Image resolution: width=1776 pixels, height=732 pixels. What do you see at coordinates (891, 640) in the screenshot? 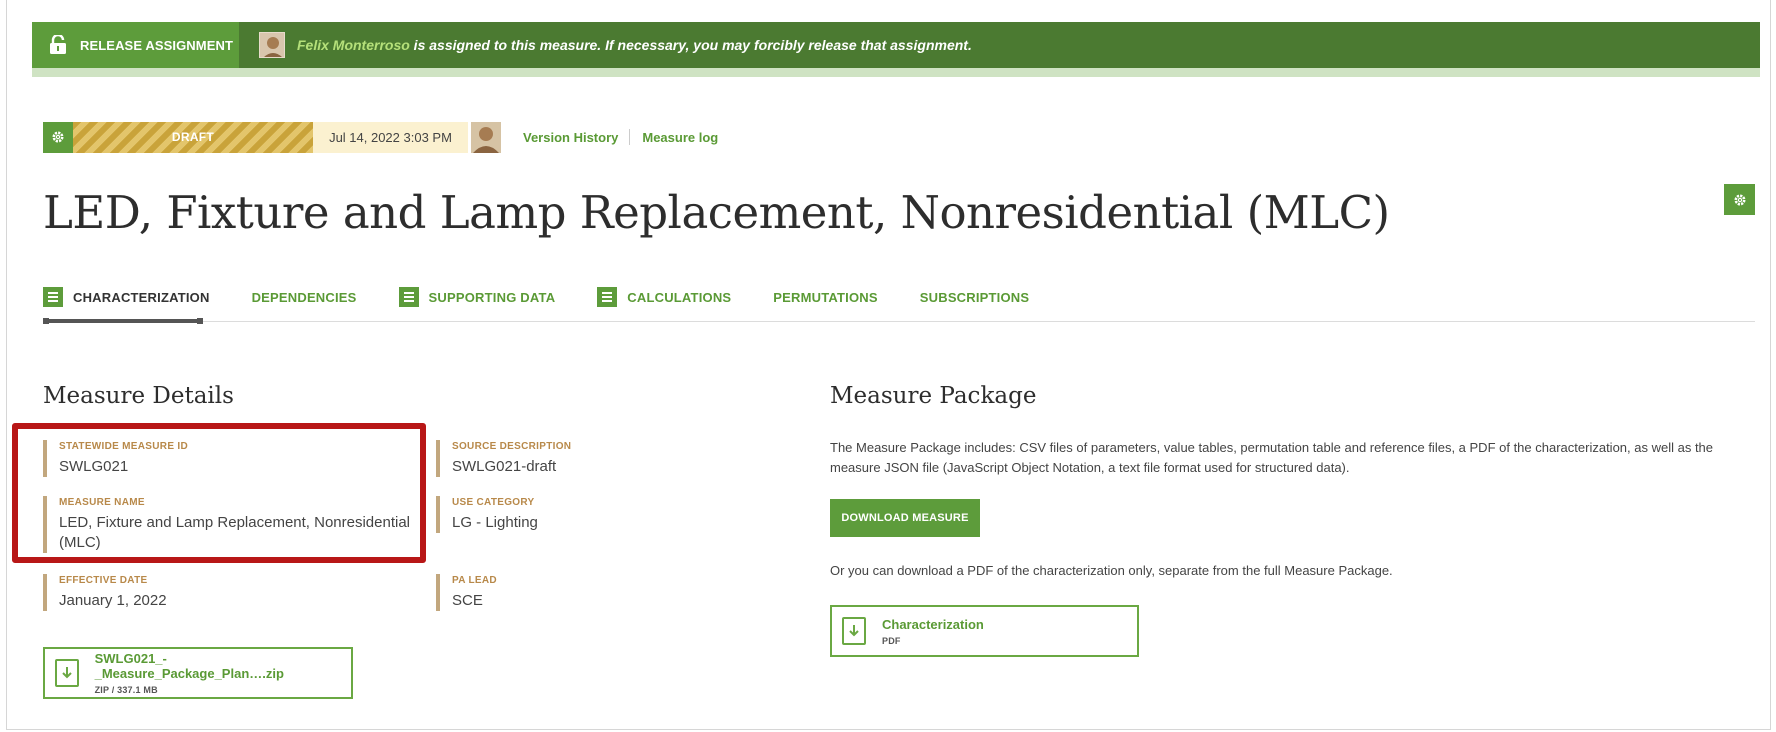
I see `file-meta: PDF` at bounding box center [891, 640].